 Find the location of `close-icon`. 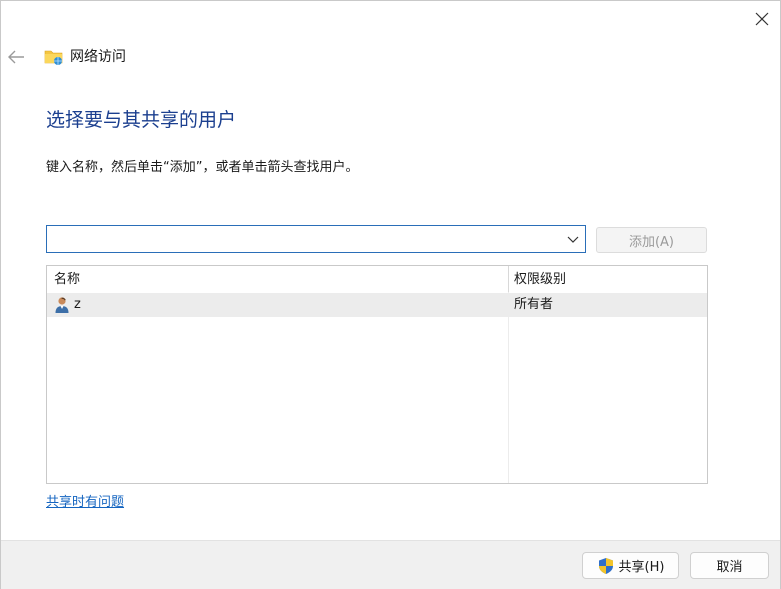

close-icon is located at coordinates (762, 19).